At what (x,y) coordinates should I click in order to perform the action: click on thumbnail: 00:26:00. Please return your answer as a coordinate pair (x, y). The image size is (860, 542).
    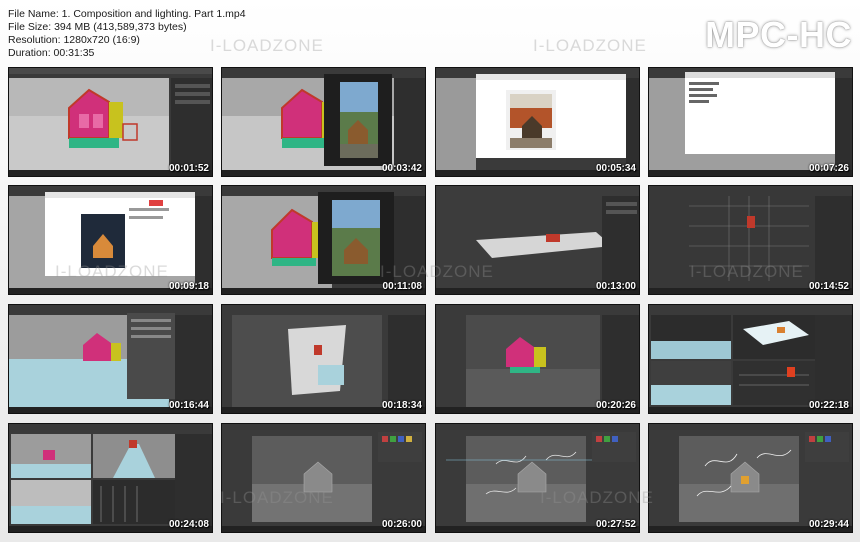
    Looking at the image, I should click on (323, 478).